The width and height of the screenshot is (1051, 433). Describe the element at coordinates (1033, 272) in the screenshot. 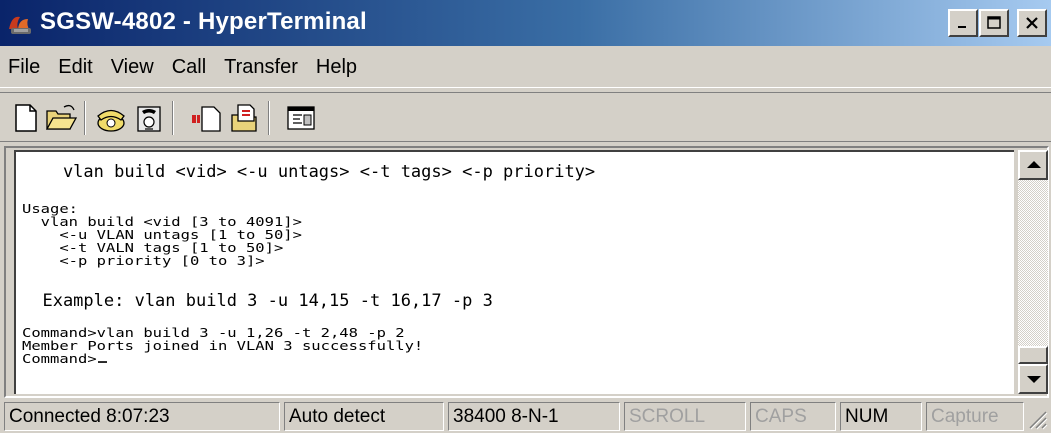

I see `vertical-scrollbar` at that location.